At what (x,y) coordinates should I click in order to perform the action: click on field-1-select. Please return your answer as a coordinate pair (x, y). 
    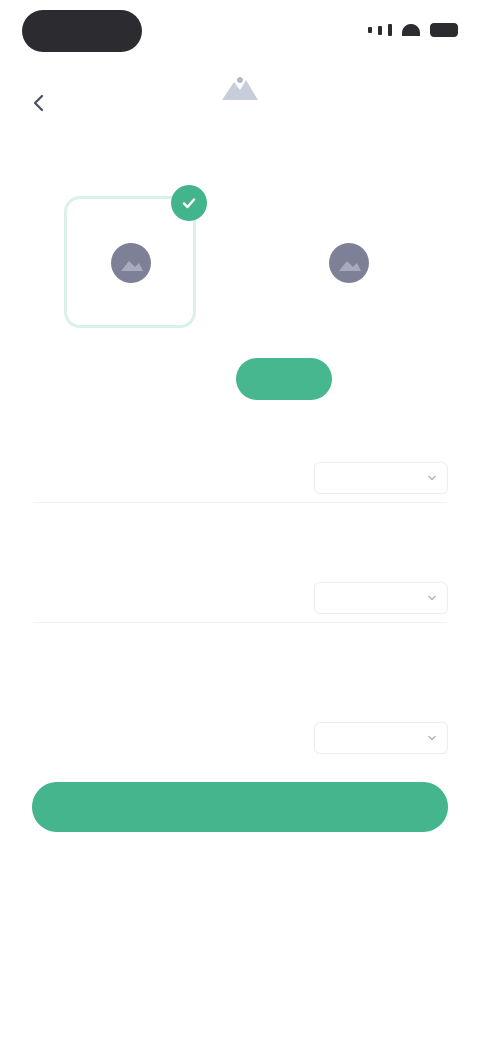
    Looking at the image, I should click on (381, 478).